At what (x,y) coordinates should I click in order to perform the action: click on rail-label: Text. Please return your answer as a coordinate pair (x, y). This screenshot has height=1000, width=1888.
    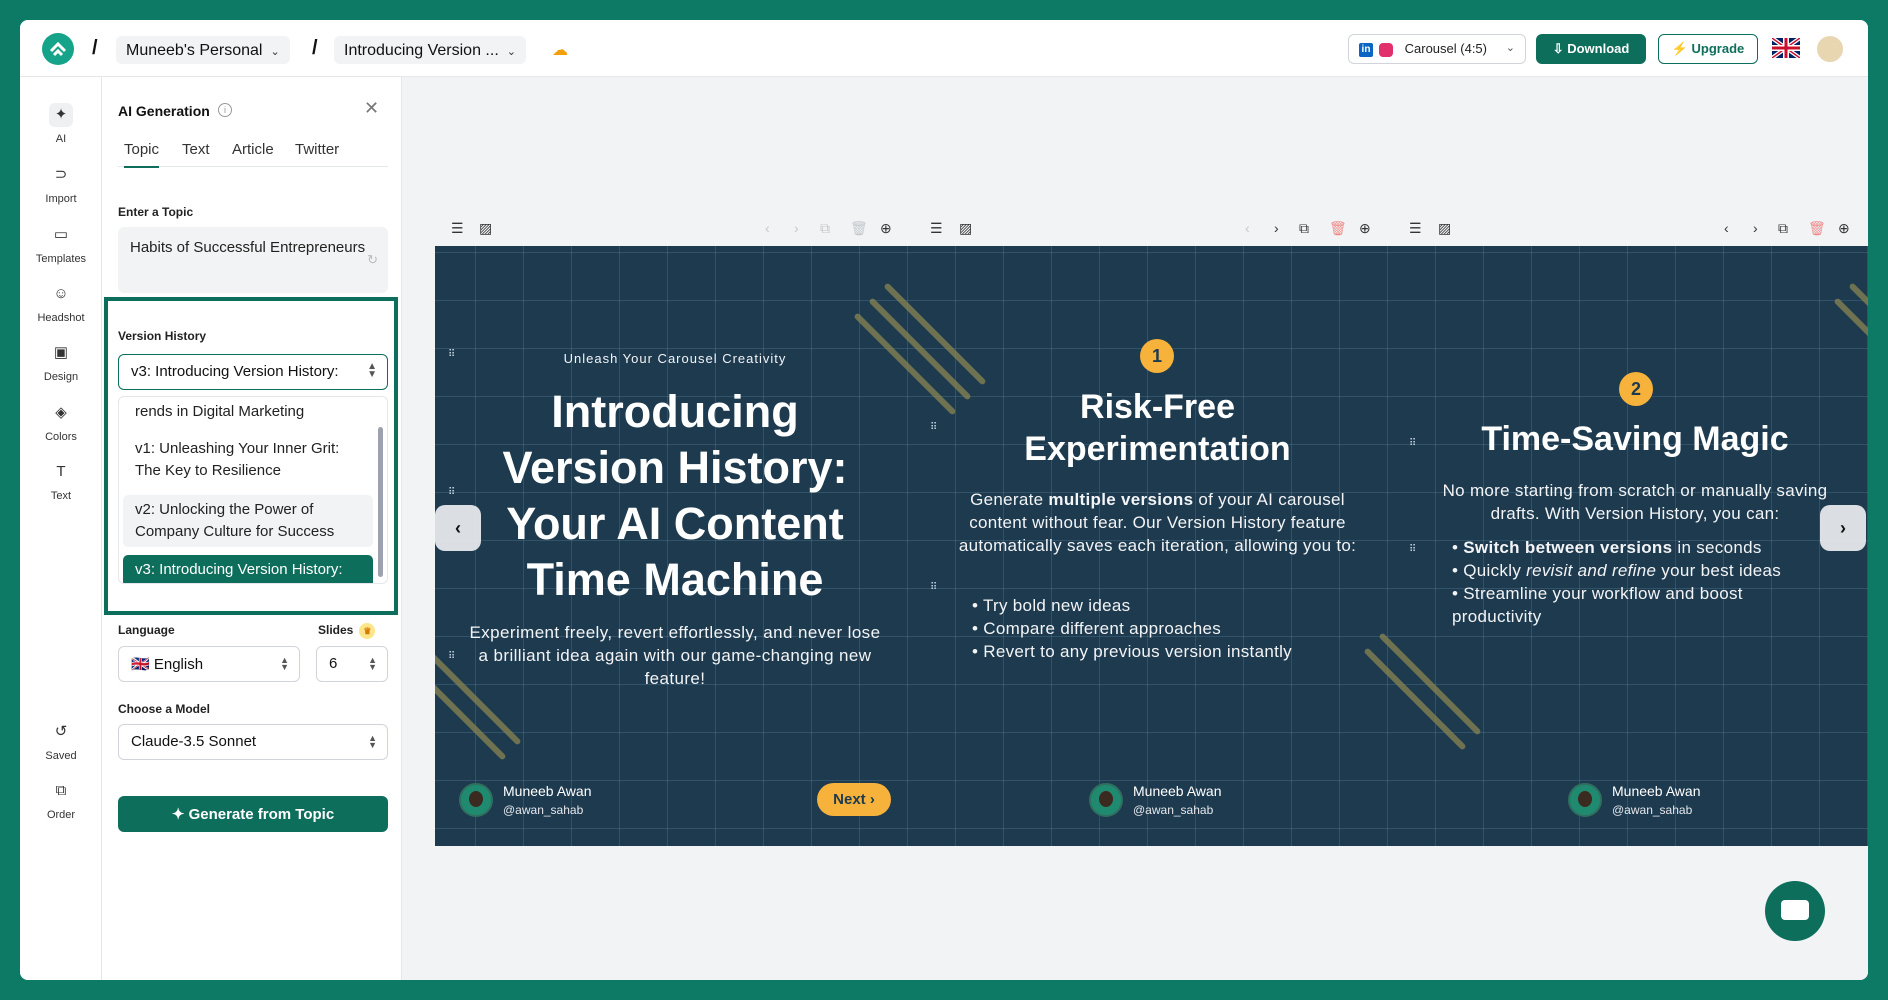
    Looking at the image, I should click on (61, 496).